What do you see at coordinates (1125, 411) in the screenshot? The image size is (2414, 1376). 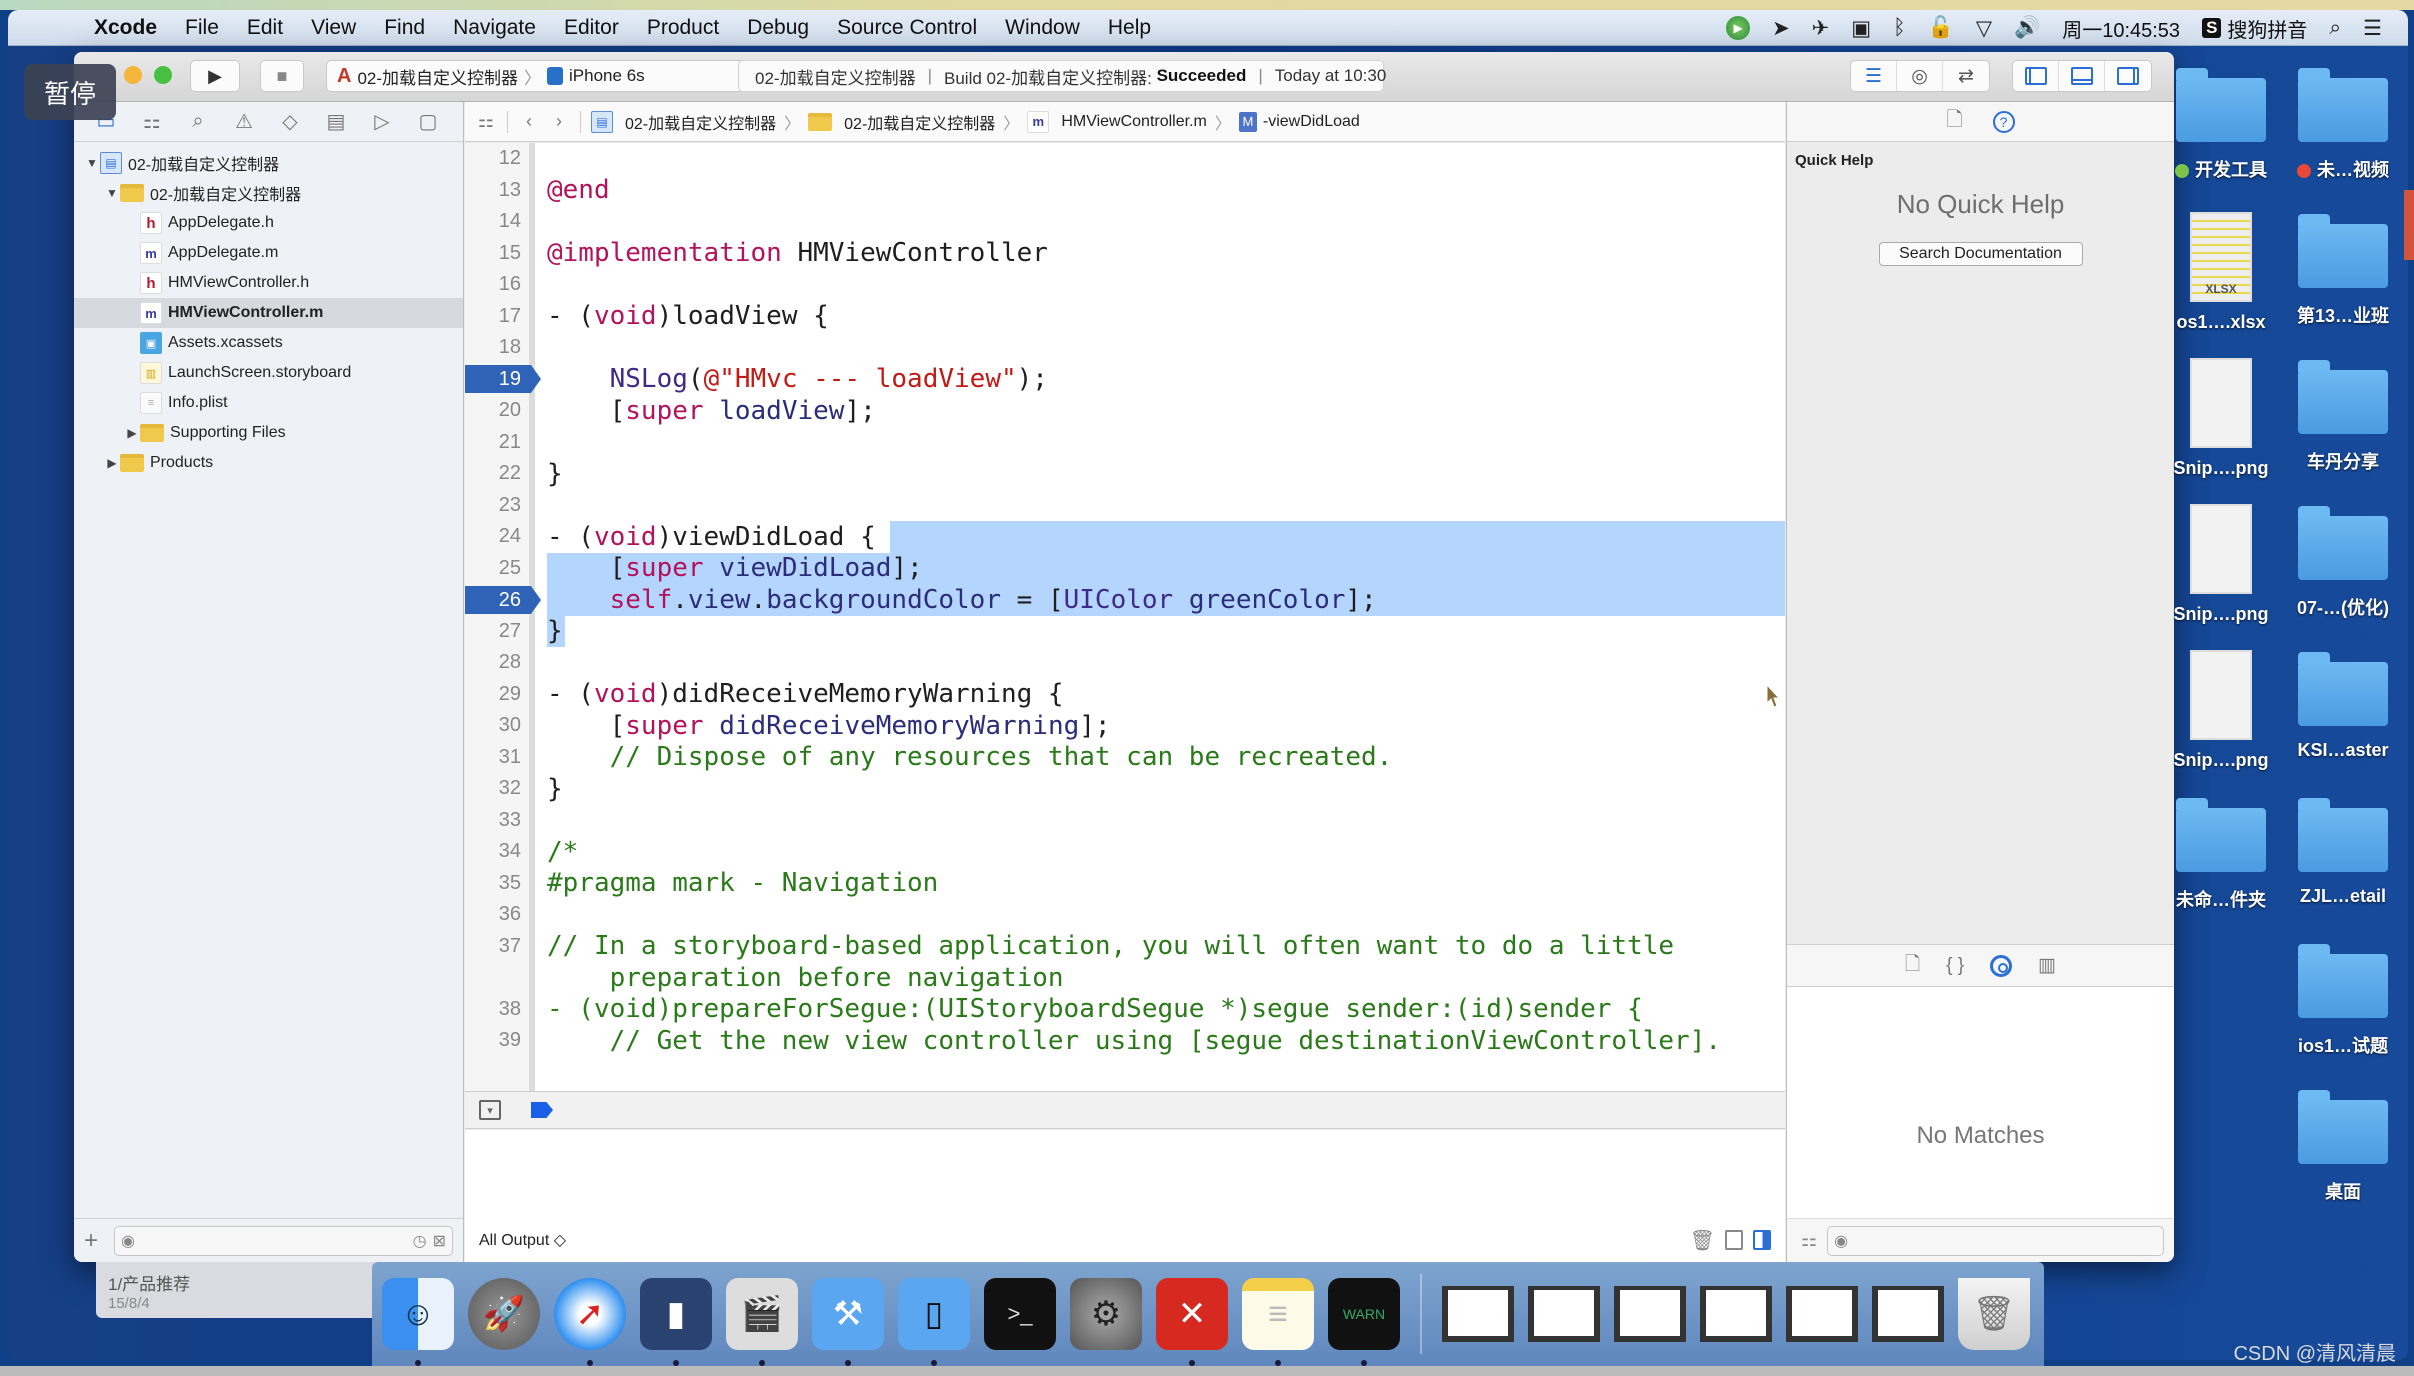 I see `code-line: 20 [super loadView];` at bounding box center [1125, 411].